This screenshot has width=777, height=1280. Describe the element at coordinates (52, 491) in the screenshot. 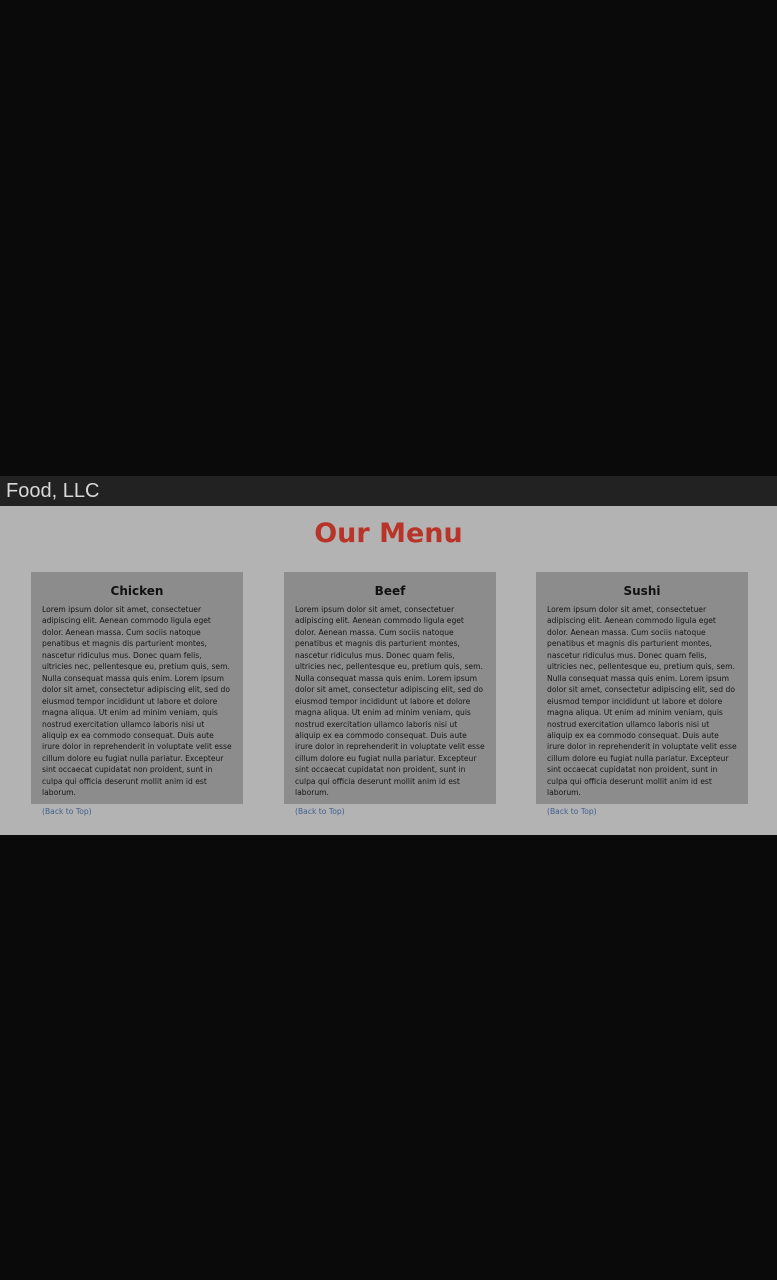

I see `brand-name: Food, LLC` at that location.